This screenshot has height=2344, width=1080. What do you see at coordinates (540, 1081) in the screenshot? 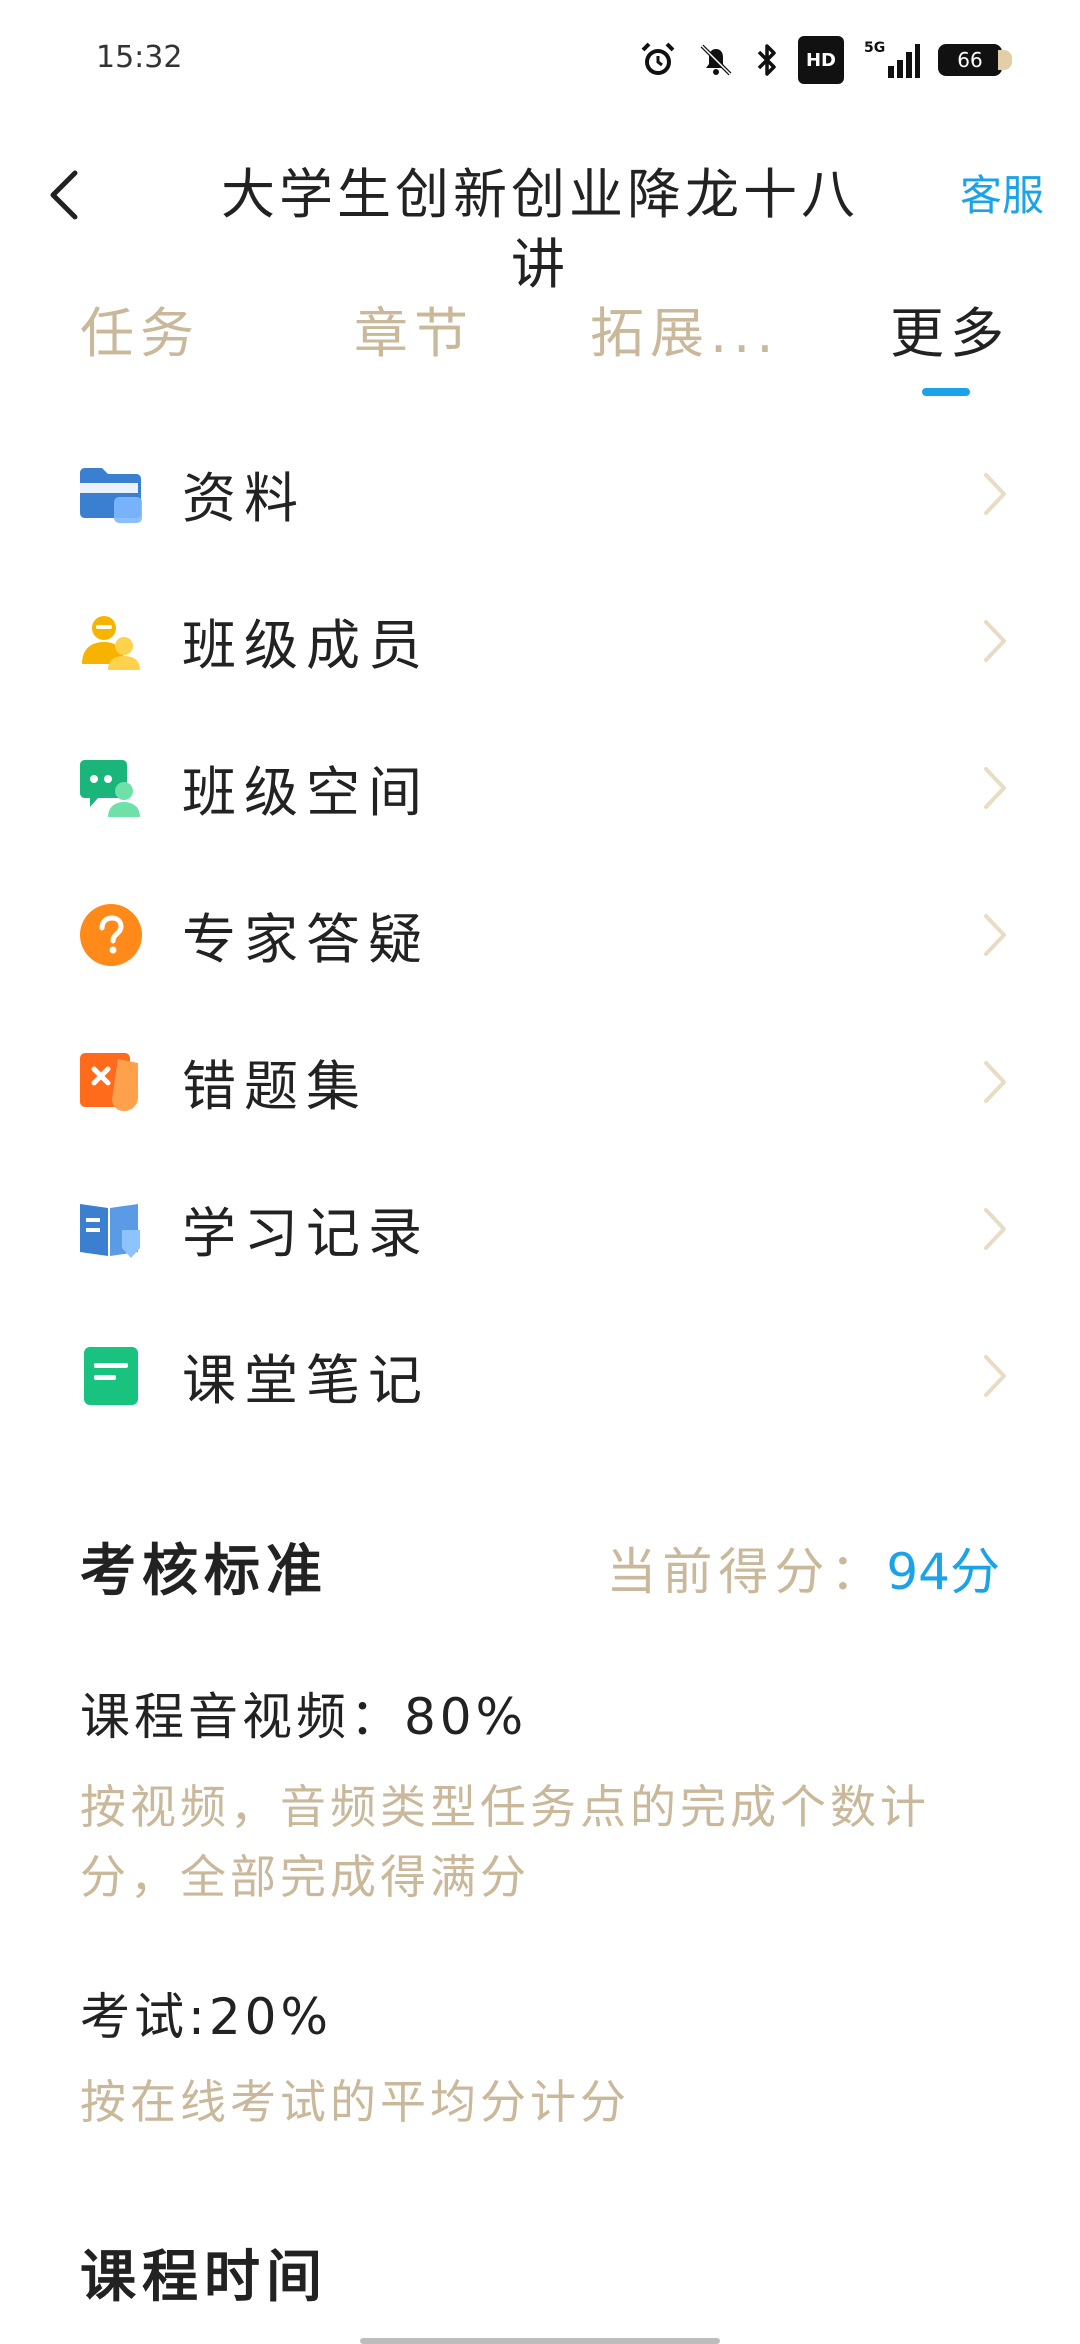
I see `menu-item-wrong-questions: 错题集` at bounding box center [540, 1081].